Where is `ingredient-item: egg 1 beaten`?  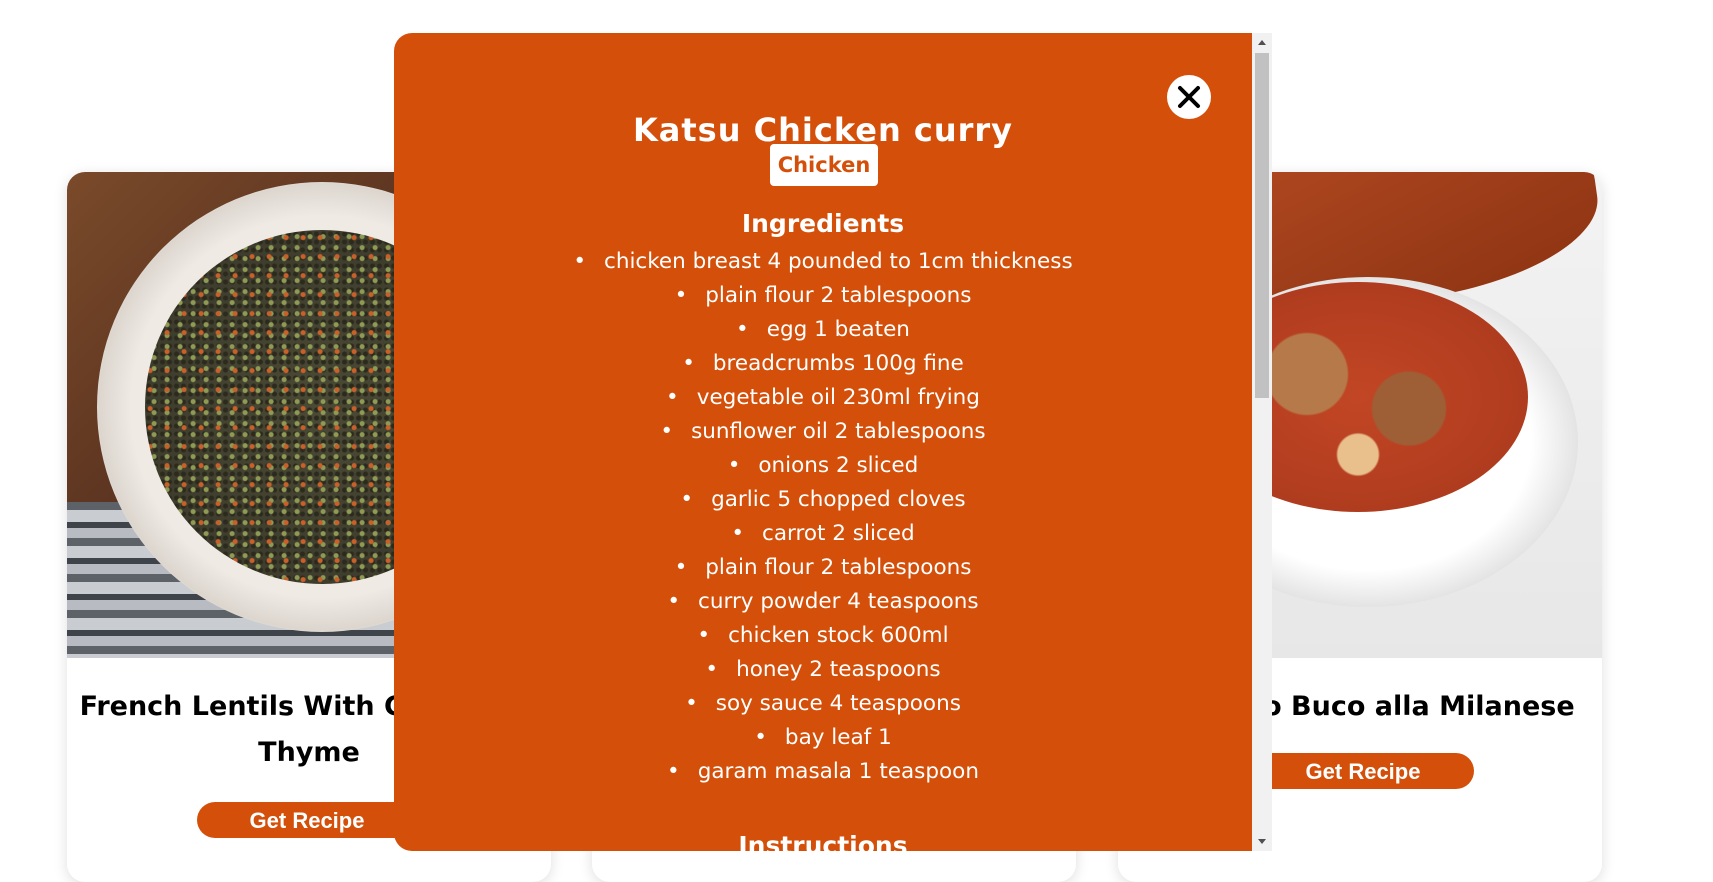 ingredient-item: egg 1 beaten is located at coordinates (823, 330).